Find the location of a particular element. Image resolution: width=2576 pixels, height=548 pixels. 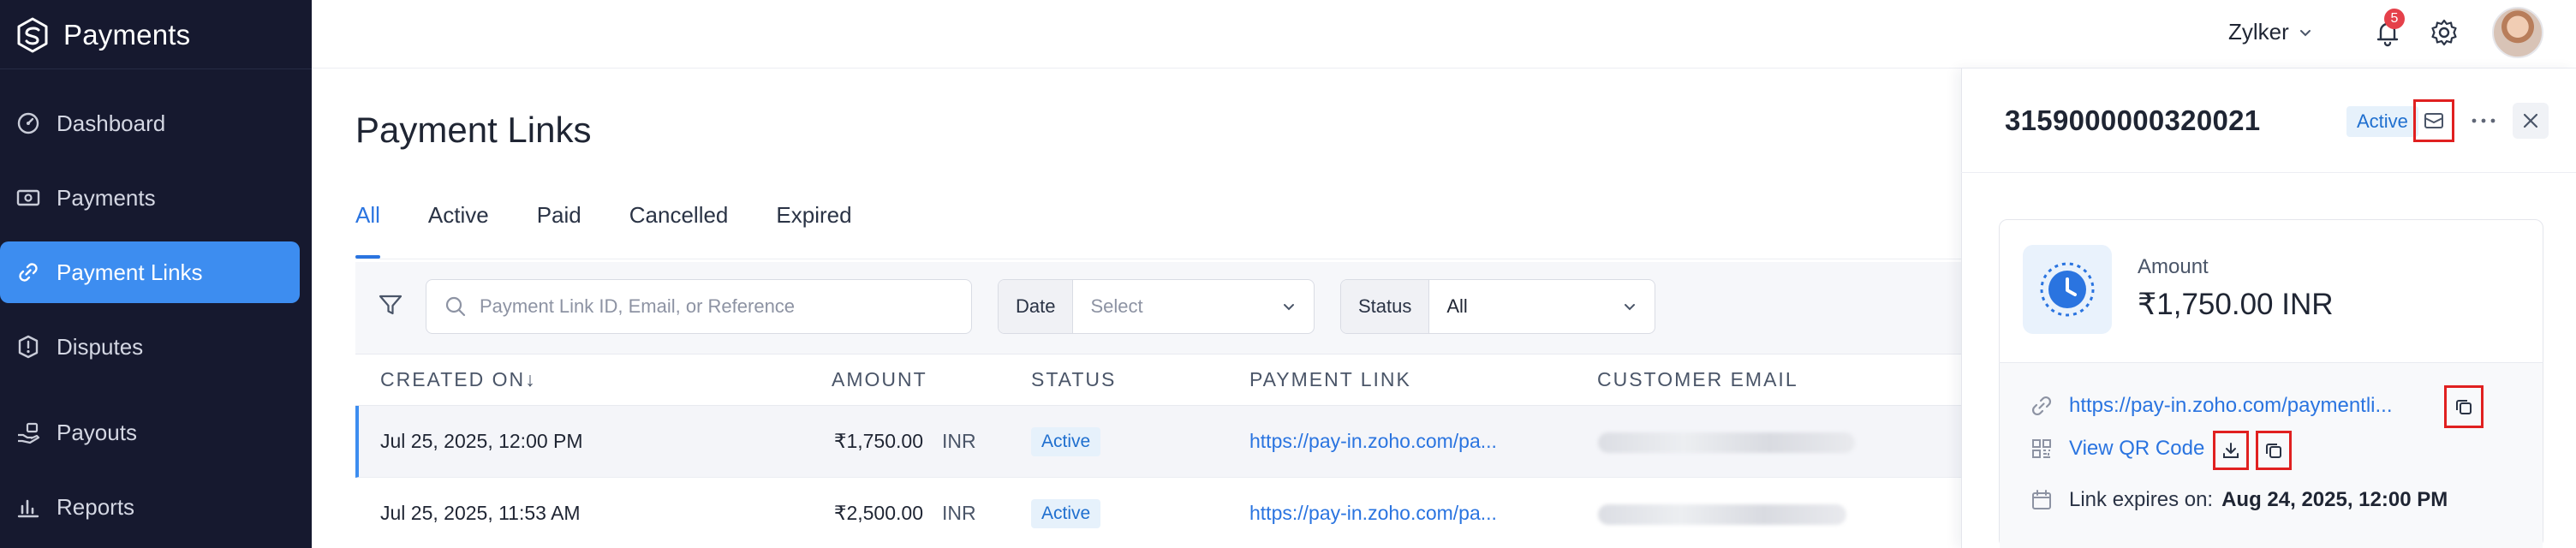

tab-expired: Expired is located at coordinates (814, 232).